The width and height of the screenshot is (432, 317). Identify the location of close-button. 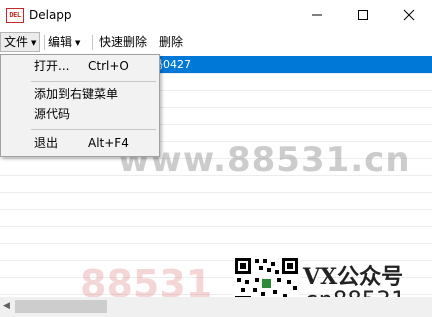
(409, 15).